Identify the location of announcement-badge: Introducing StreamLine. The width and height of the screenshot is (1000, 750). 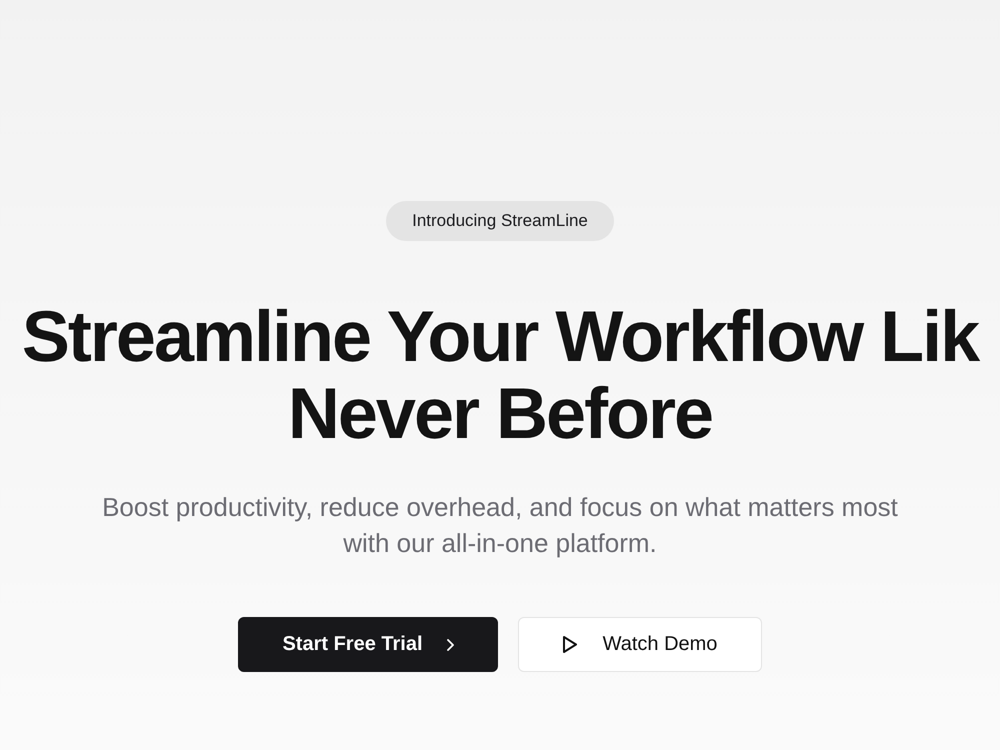
(500, 221).